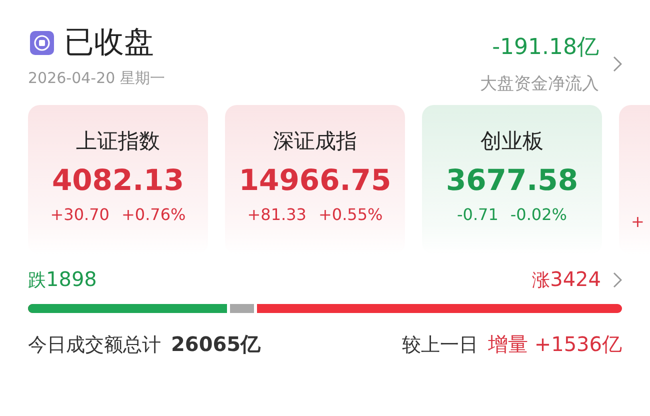  Describe the element at coordinates (315, 141) in the screenshot. I see `index-name: 深证成指` at that location.